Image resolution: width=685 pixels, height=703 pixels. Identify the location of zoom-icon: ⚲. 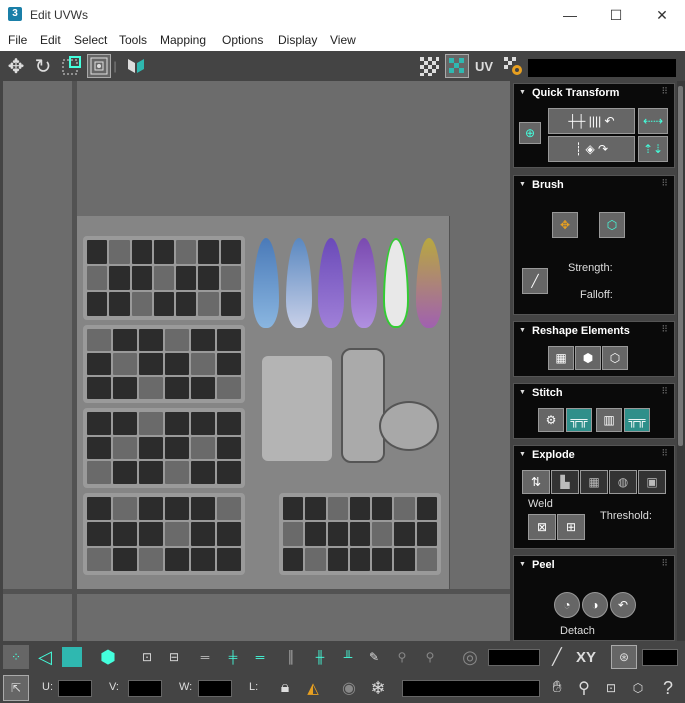
(584, 688).